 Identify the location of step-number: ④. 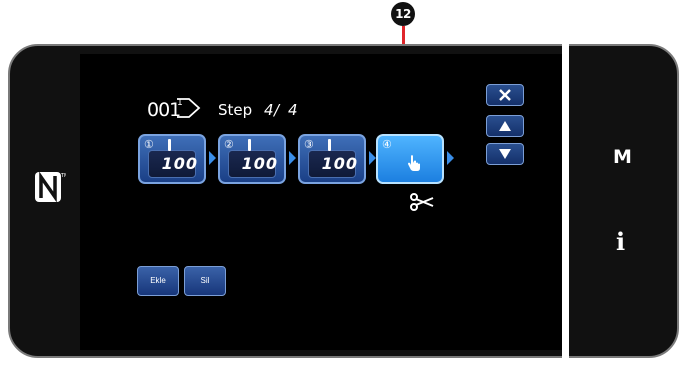
(387, 145).